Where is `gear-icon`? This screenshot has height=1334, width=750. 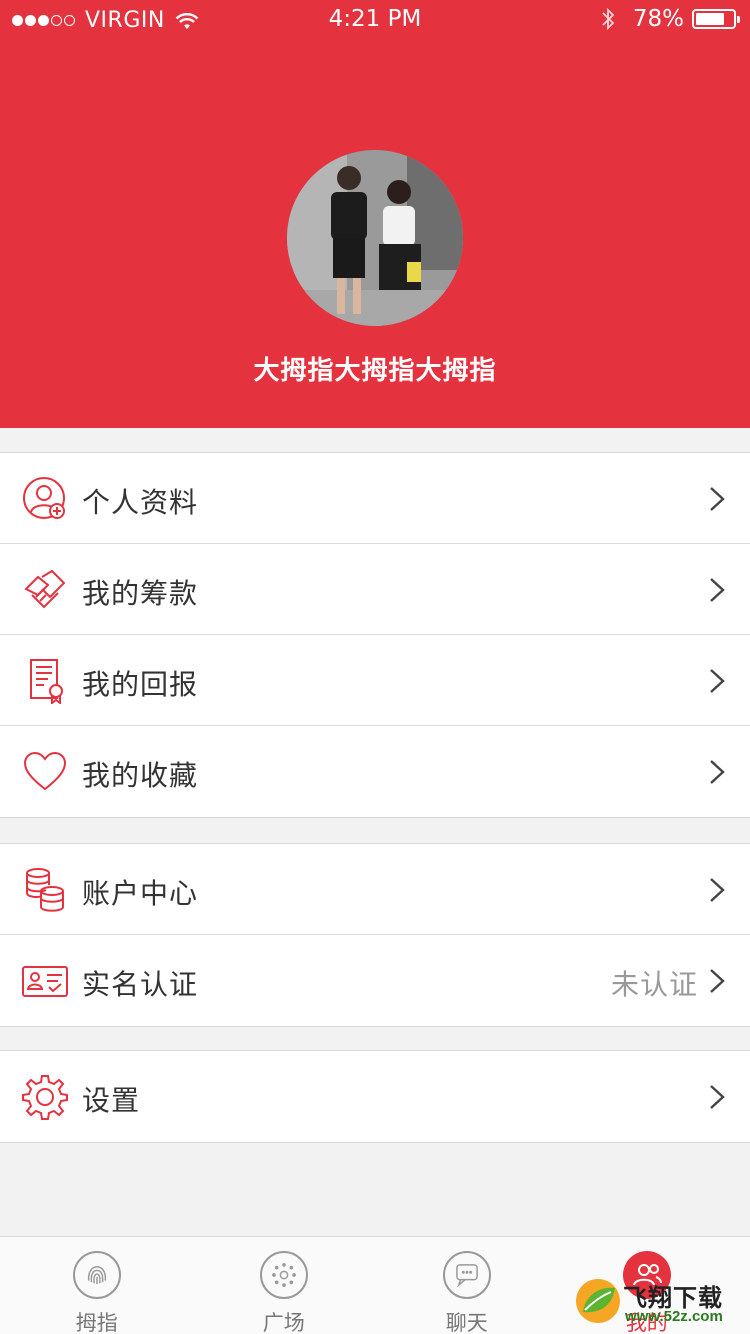
gear-icon is located at coordinates (45, 1097).